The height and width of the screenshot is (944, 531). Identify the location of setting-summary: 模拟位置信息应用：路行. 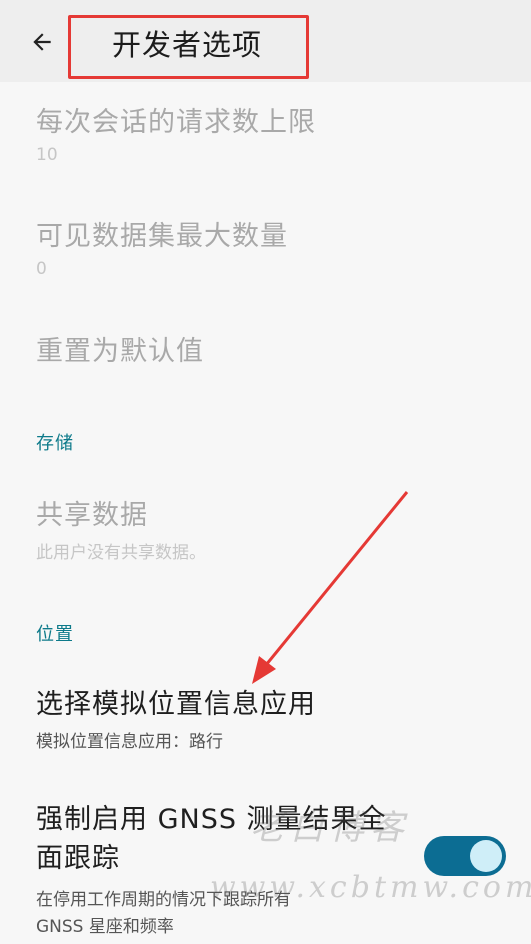
(129, 742).